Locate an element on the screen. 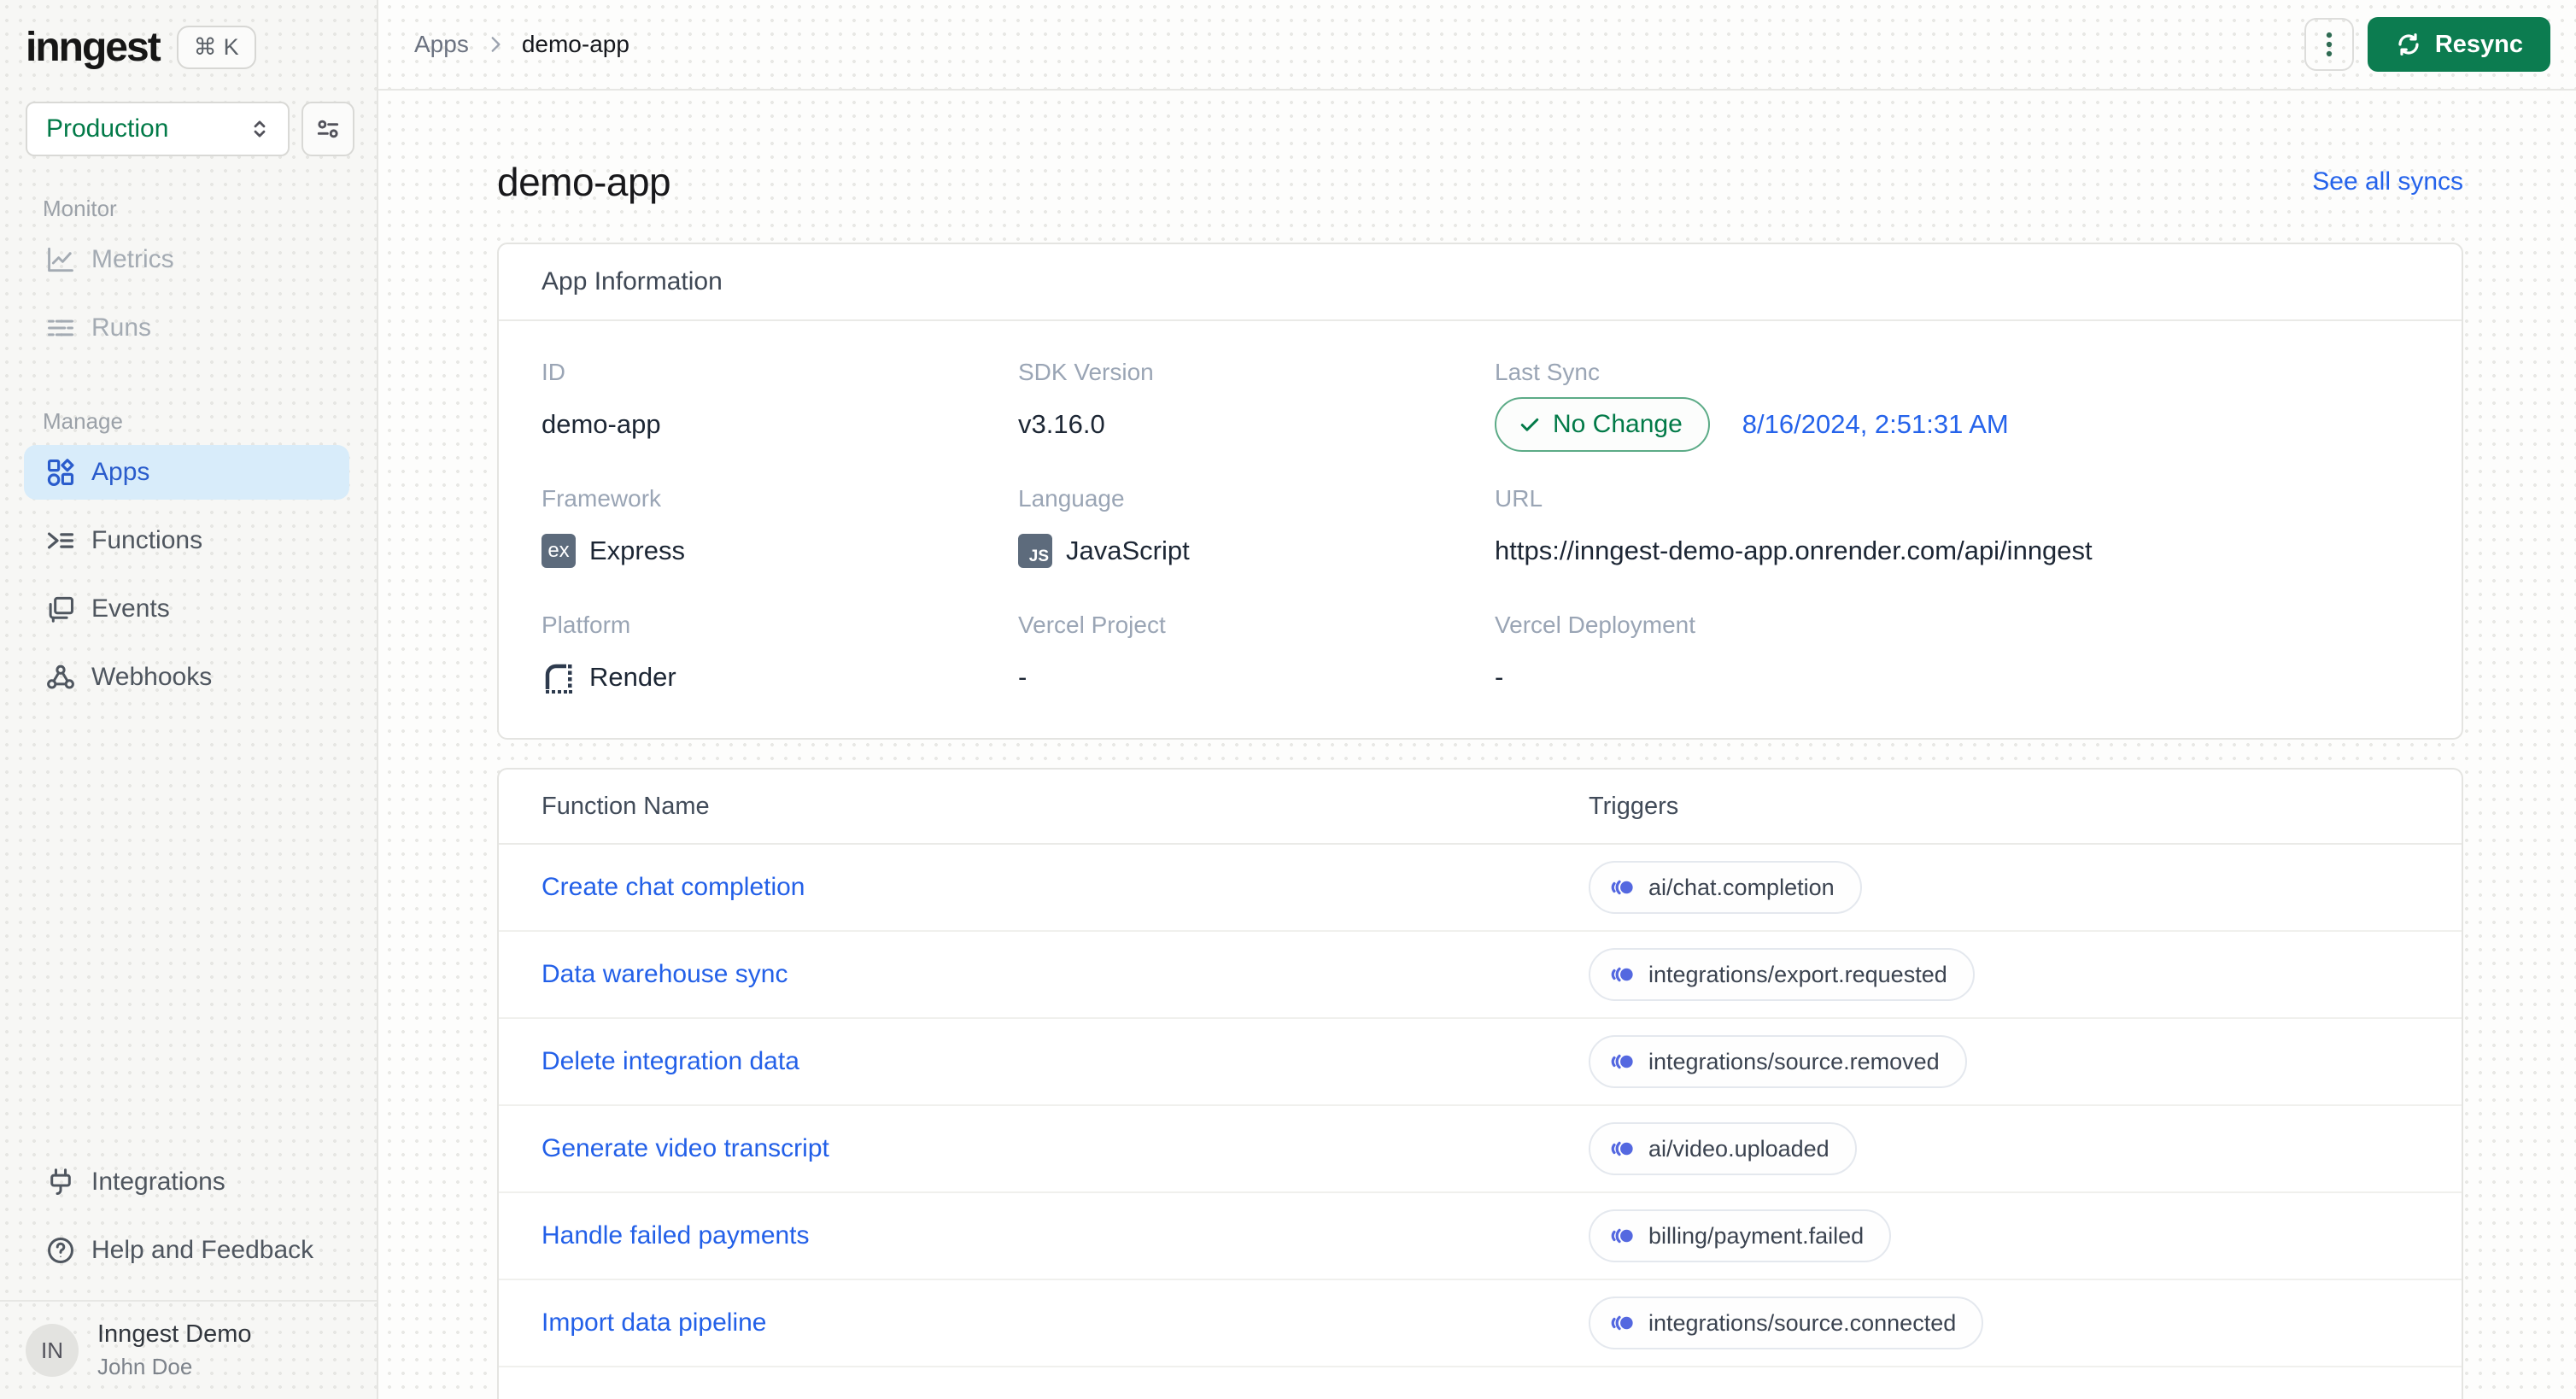  command-k-shortcut: ⌘ K is located at coordinates (216, 47).